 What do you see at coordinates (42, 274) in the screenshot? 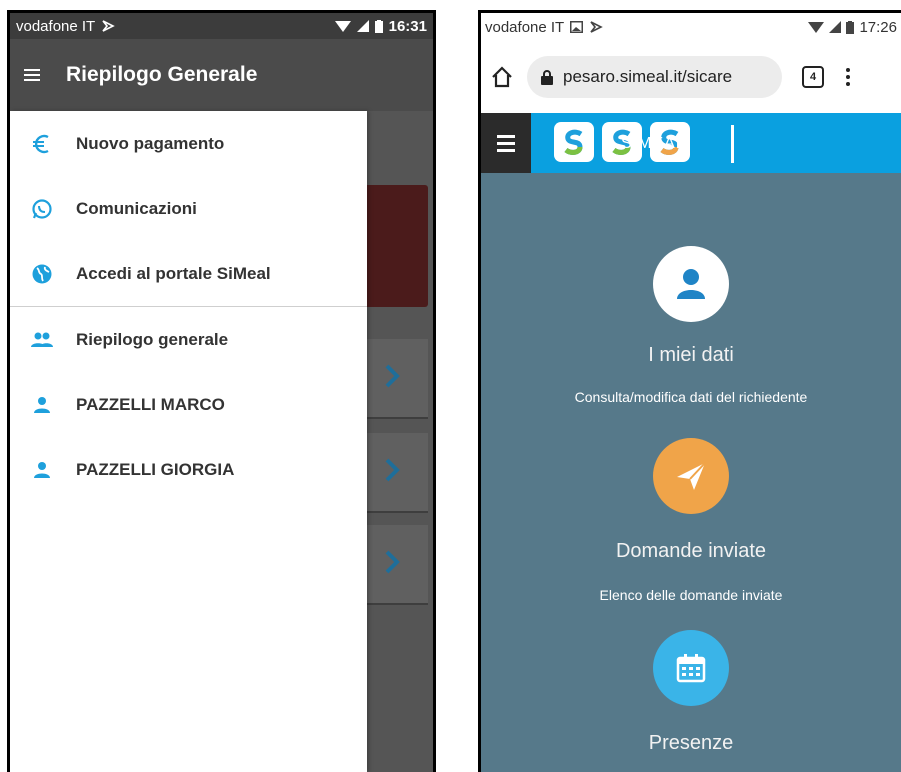
I see `globe-icon` at bounding box center [42, 274].